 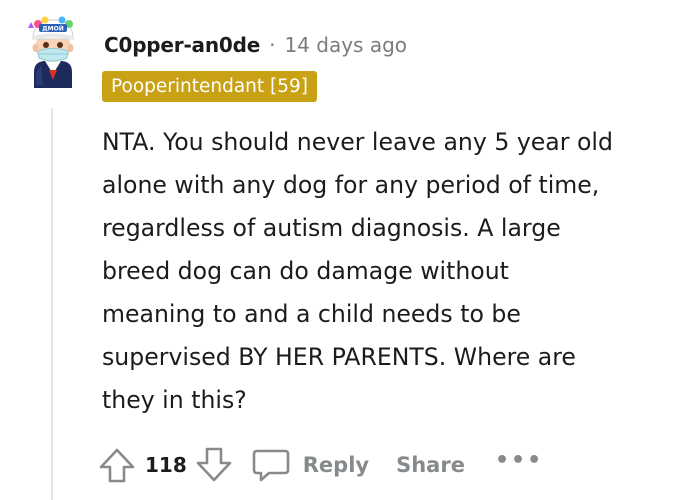 I want to click on avatar: ДМОЙ, so click(x=53, y=53).